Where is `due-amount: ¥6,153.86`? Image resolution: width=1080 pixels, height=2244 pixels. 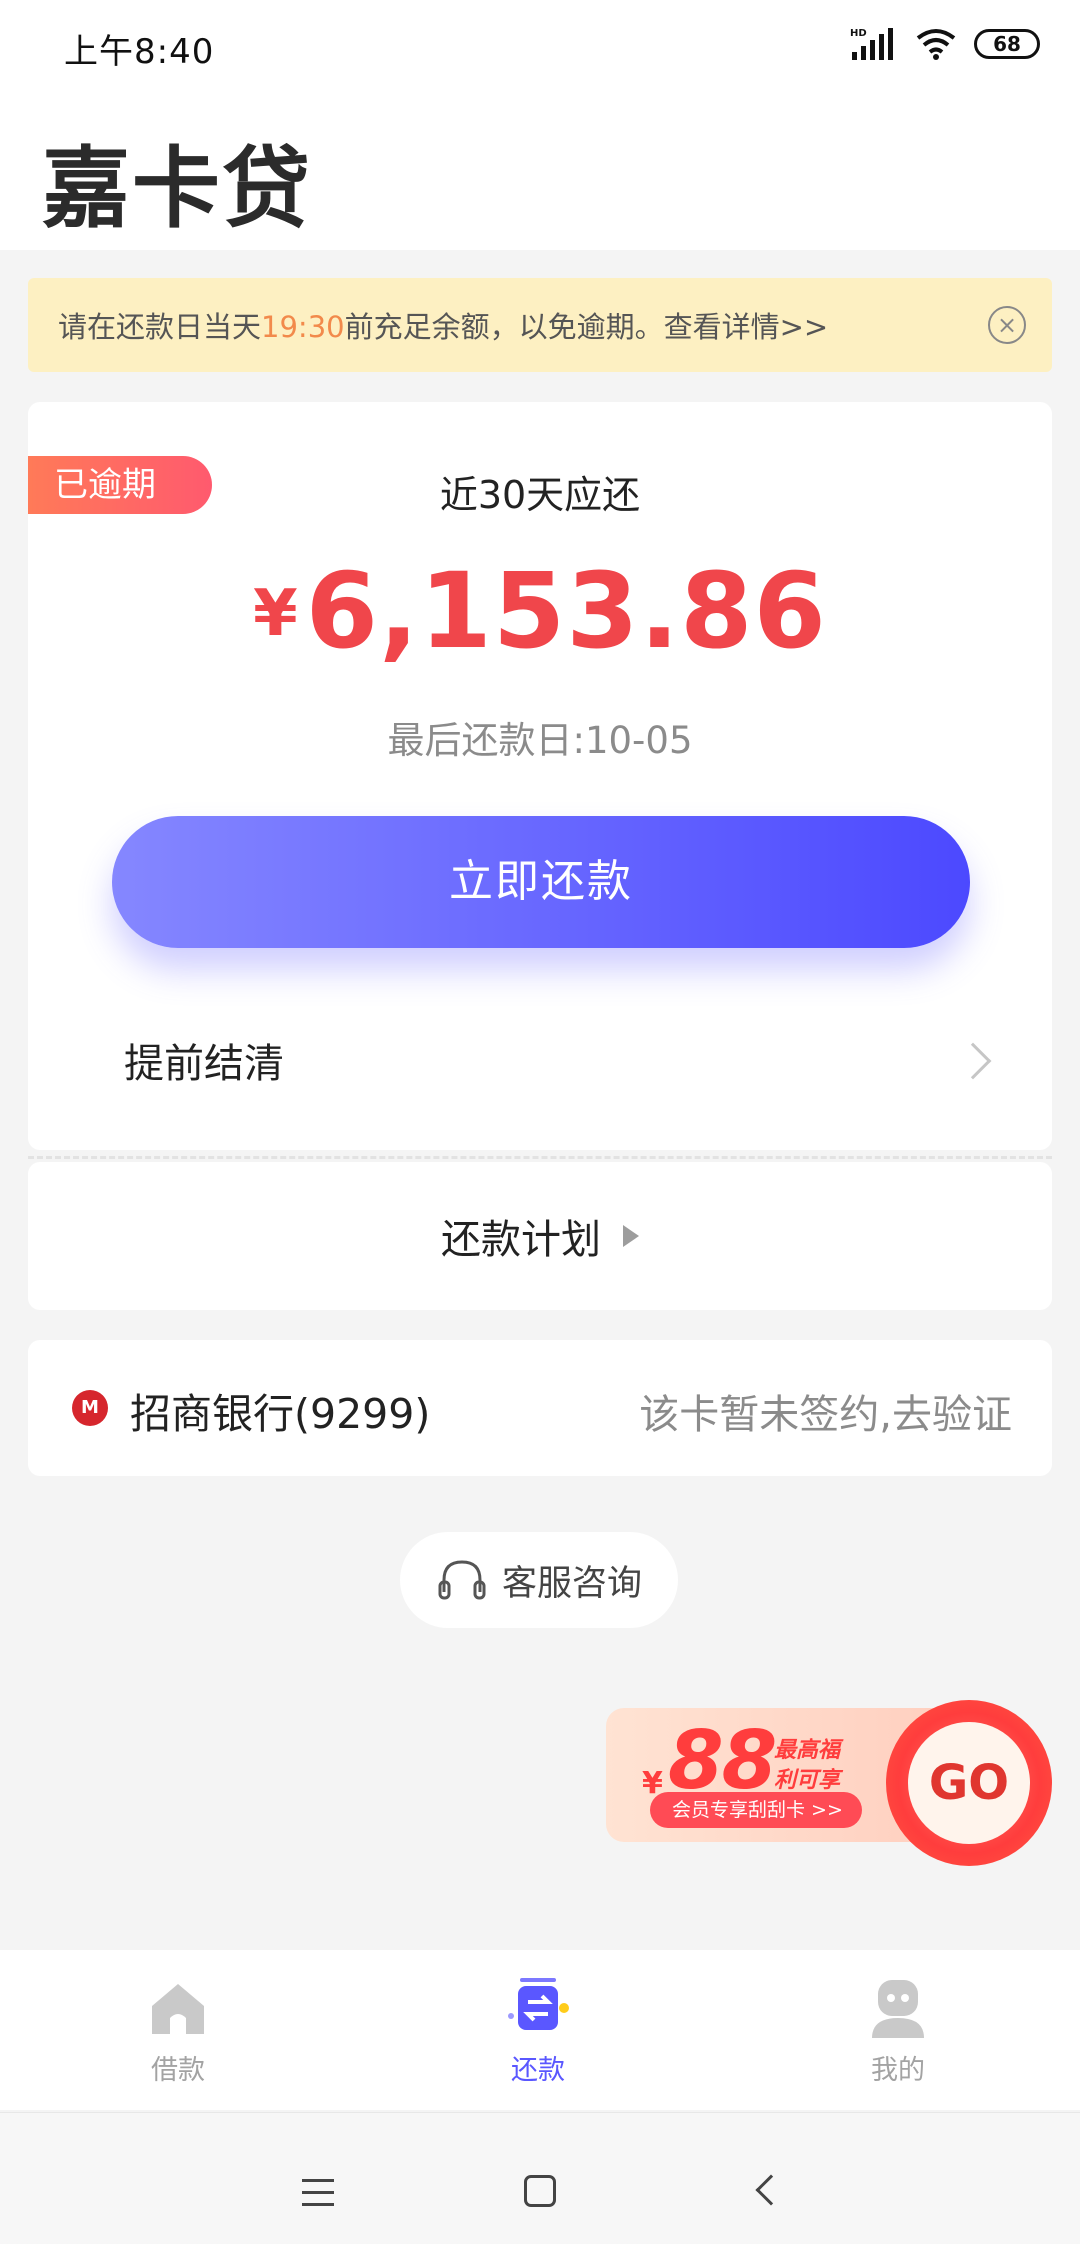 due-amount: ¥6,153.86 is located at coordinates (540, 611).